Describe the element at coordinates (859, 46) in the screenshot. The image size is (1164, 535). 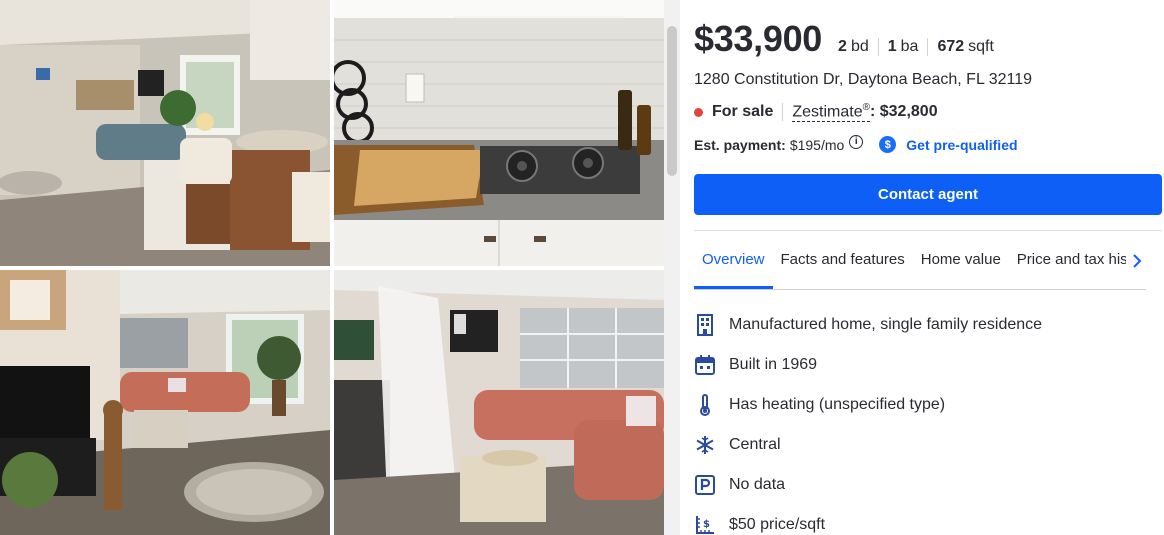
I see `beds-unit: bd` at that location.